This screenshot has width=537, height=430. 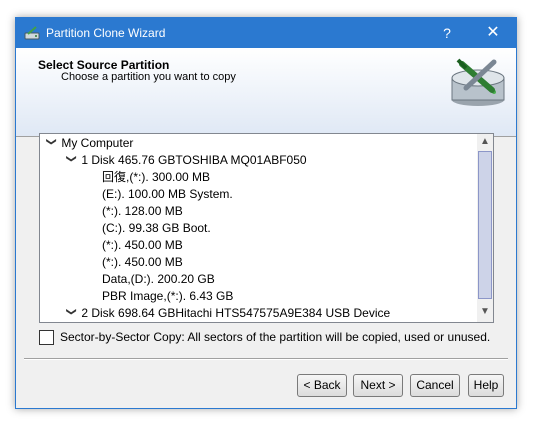 What do you see at coordinates (194, 160) in the screenshot?
I see `tree-node-label: 1 Disk 465.76 GBTOSHIBA MQ01ABF050` at bounding box center [194, 160].